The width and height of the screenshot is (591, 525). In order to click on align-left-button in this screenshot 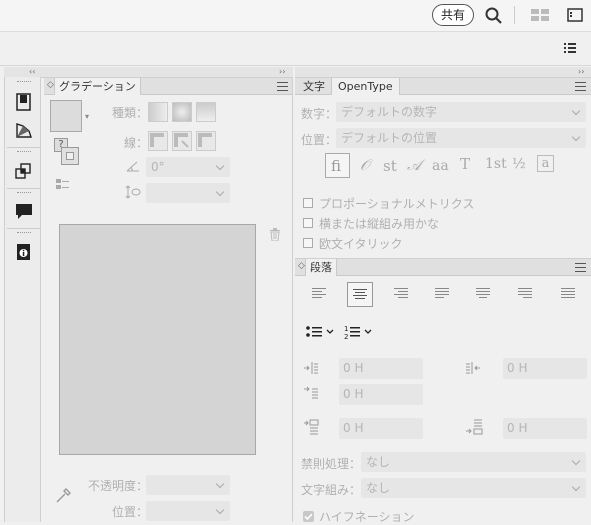, I will do `click(319, 294)`.